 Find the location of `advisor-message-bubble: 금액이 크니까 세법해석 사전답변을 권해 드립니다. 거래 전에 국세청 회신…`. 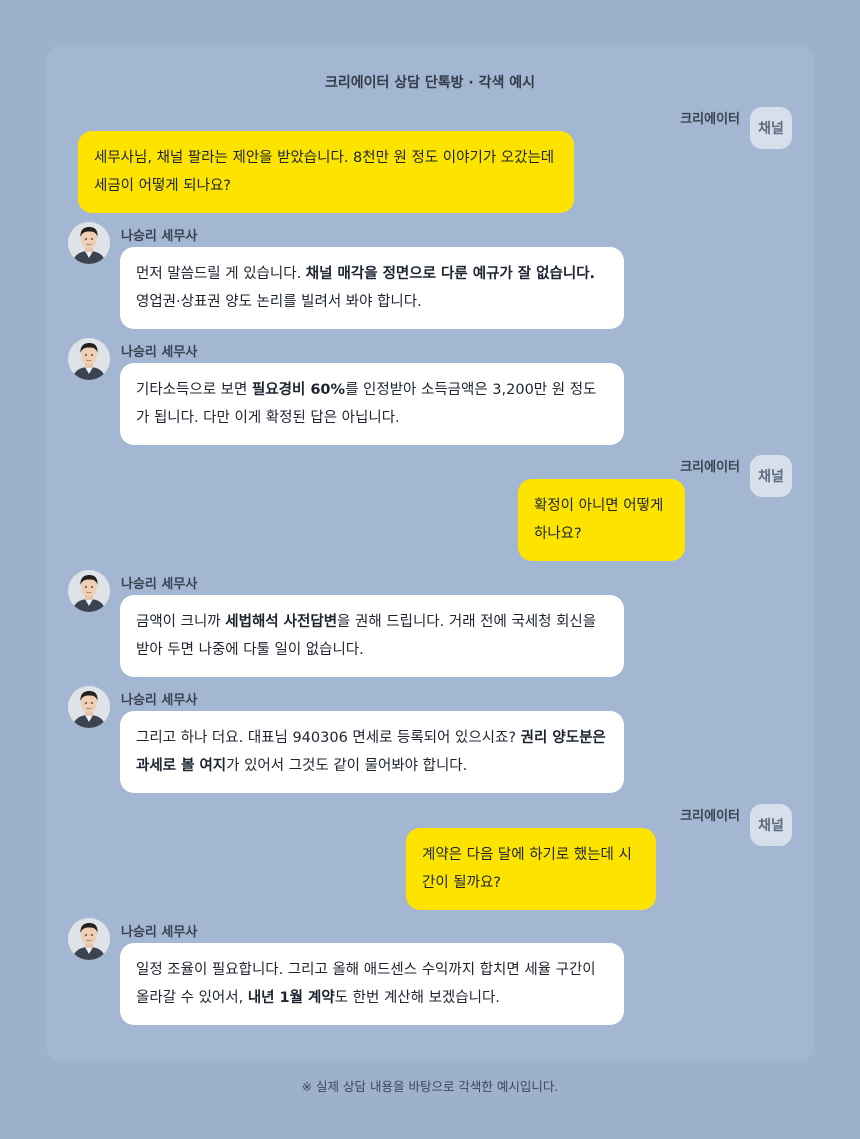

advisor-message-bubble: 금액이 크니까 세법해석 사전답변을 권해 드립니다. 거래 전에 국세청 회신… is located at coordinates (372, 636).